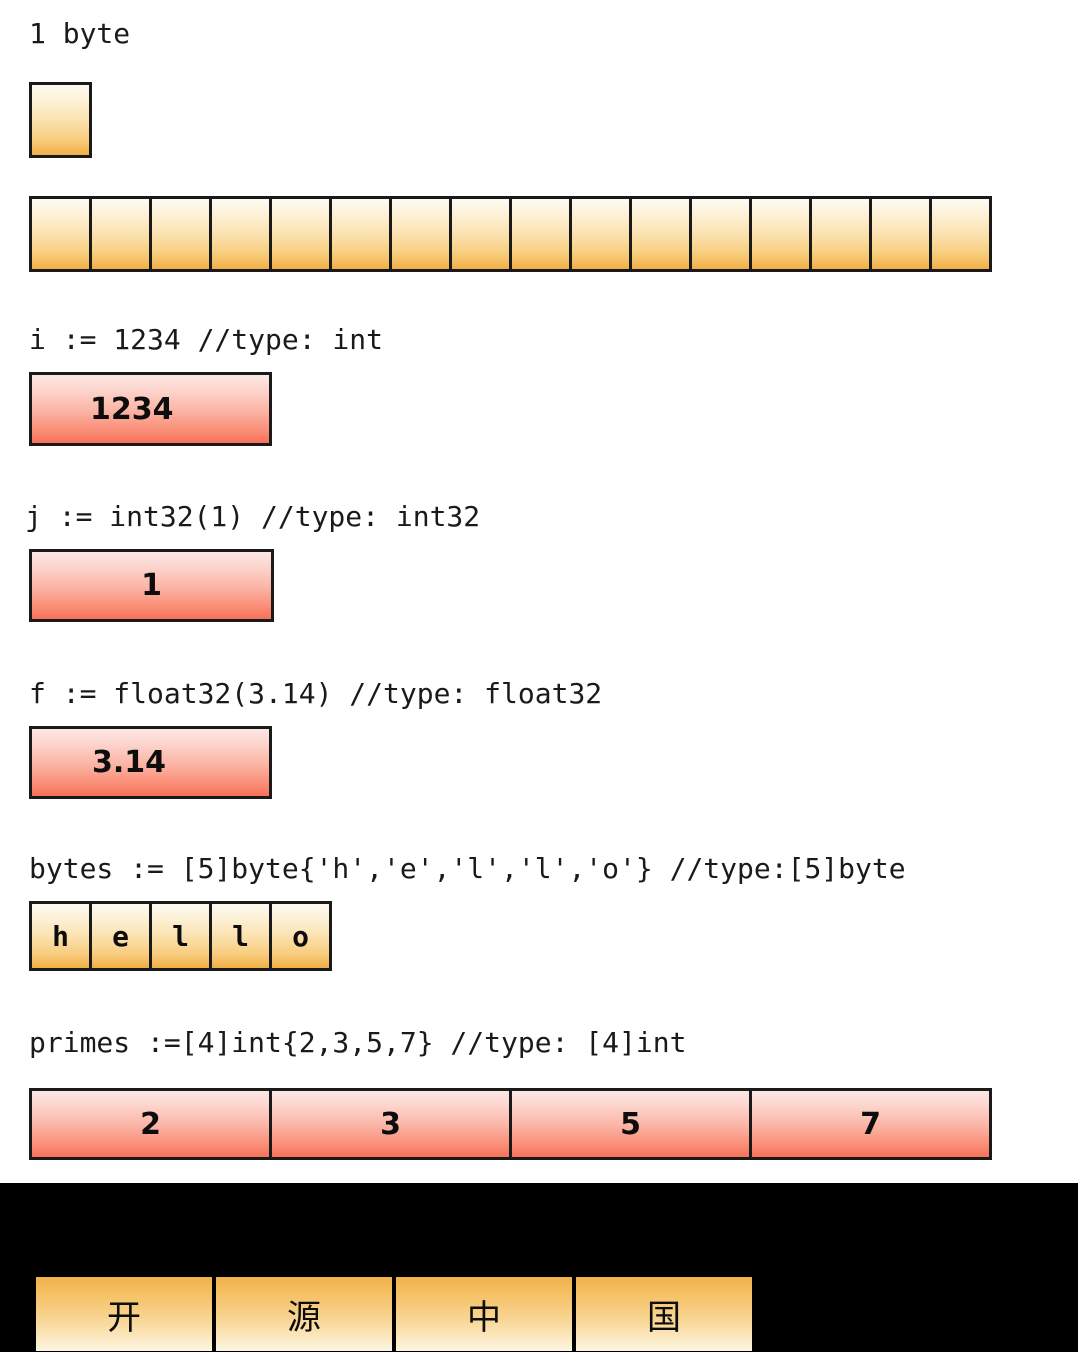 Image resolution: width=1078 pixels, height=1352 pixels. I want to click on float32-code-line: f := float32(3.14) //type: float32, so click(316, 693).